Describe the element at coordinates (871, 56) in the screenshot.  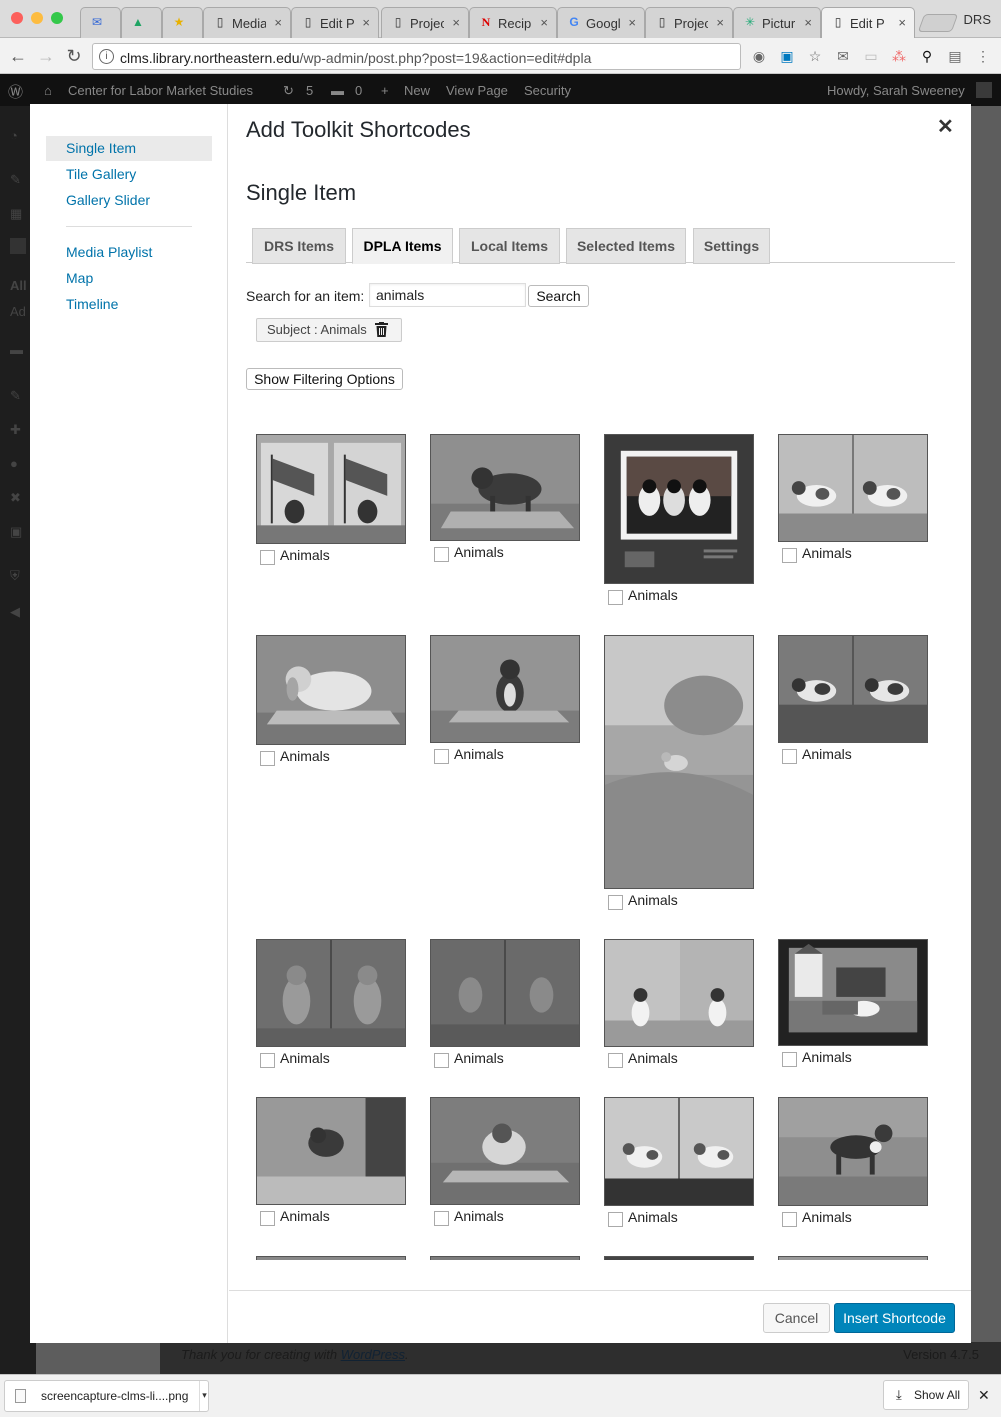
I see `cast-icon: ▭` at that location.